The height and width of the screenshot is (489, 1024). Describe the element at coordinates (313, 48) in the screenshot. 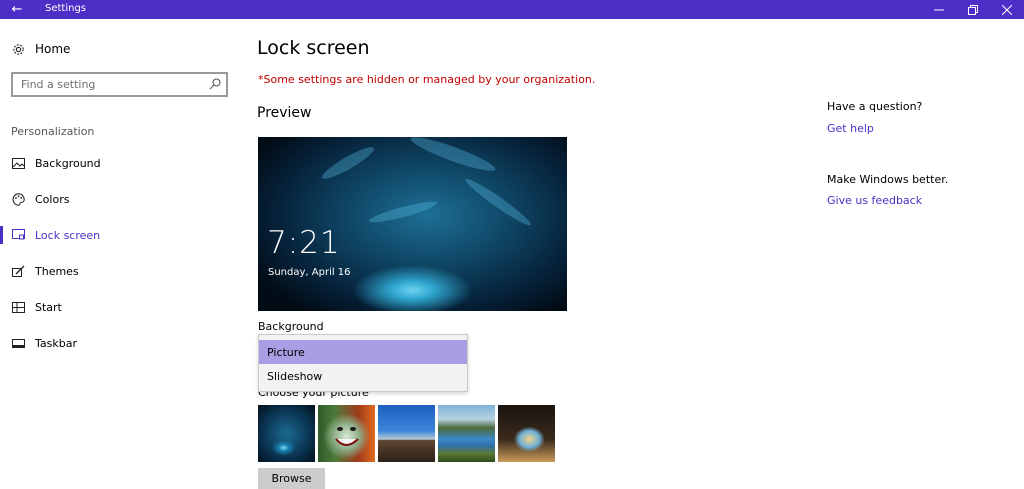

I see `page-title: Lock screen` at that location.